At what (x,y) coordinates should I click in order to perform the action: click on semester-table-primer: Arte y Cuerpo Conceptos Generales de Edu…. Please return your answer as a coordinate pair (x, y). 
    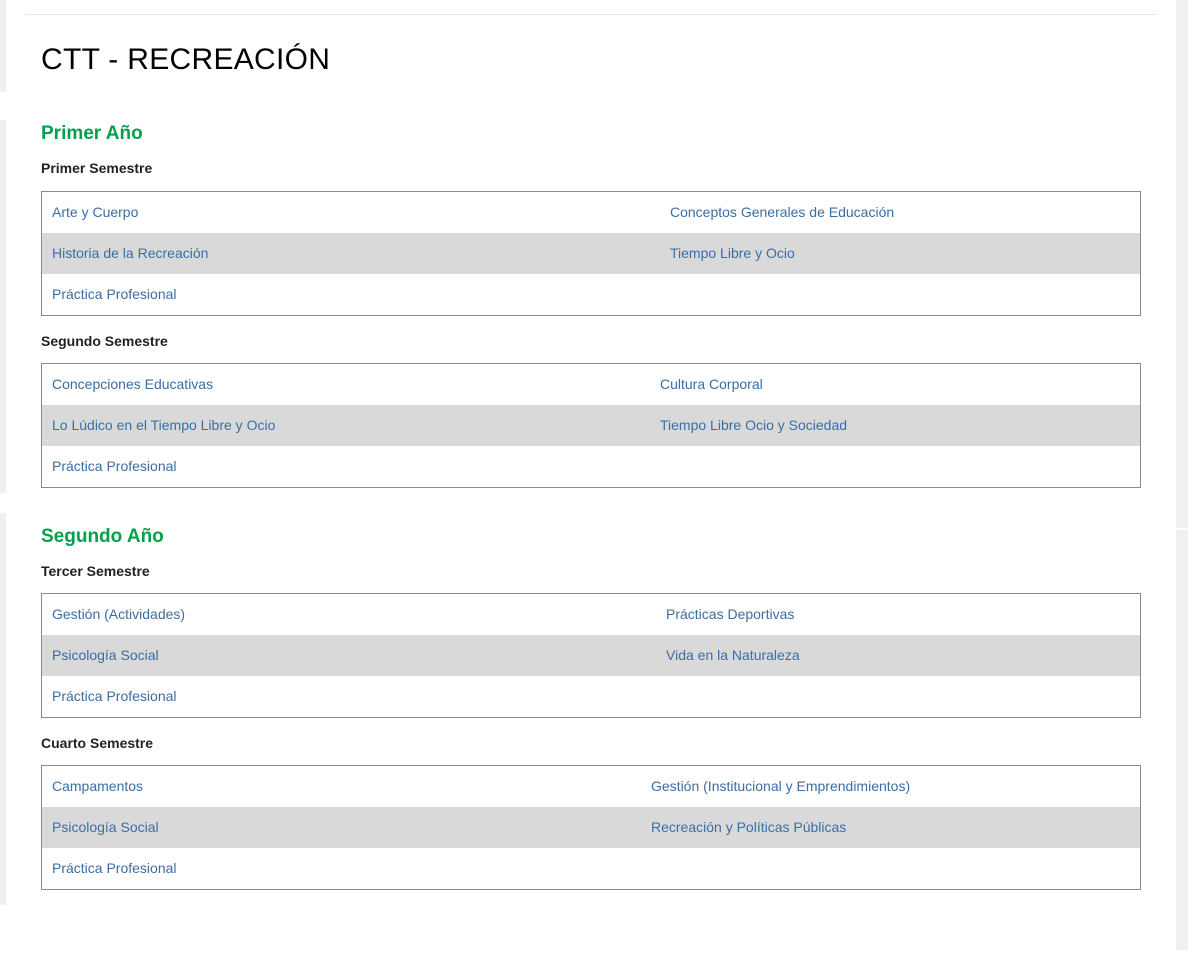
    Looking at the image, I should click on (591, 253).